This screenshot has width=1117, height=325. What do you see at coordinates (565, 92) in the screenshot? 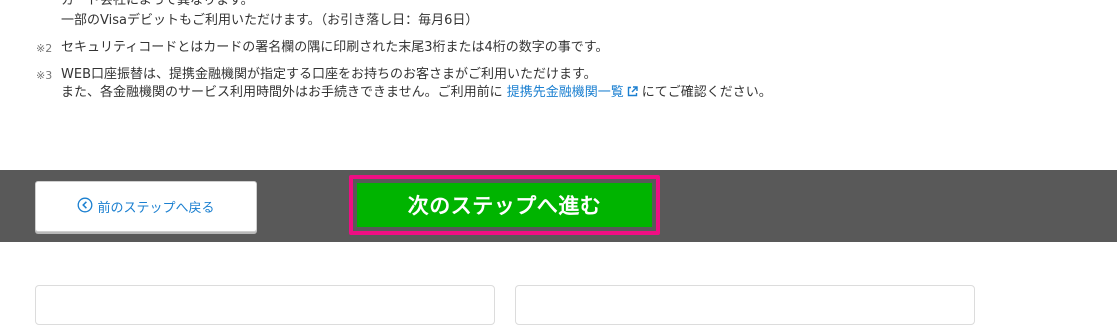
I see `partner-banks-link: 提携先金融機関一覧` at bounding box center [565, 92].